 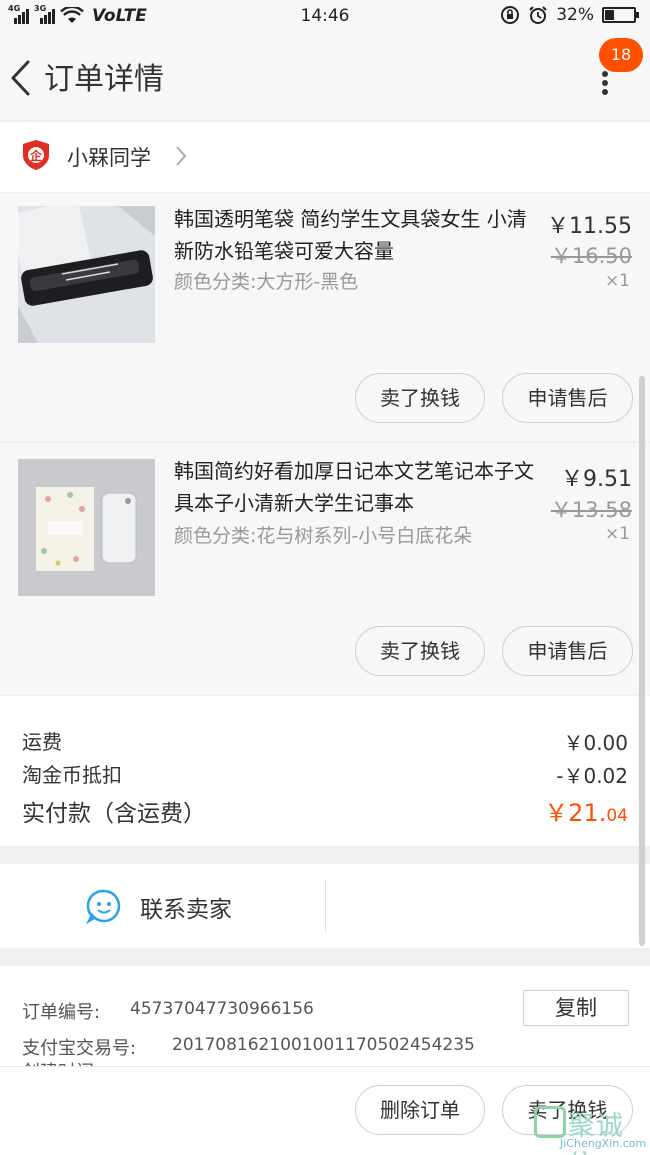 What do you see at coordinates (42, 742) in the screenshot?
I see `shipping-label: 运费` at bounding box center [42, 742].